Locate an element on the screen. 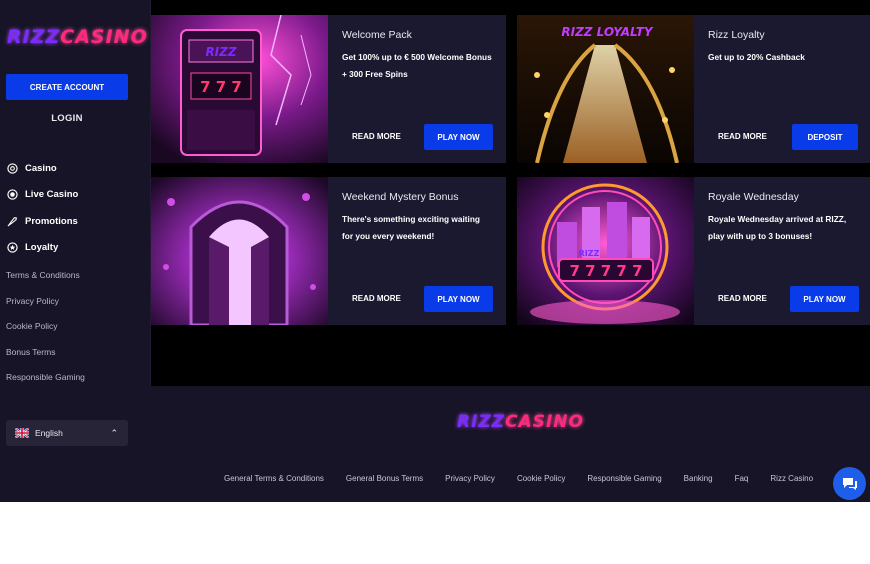 The width and height of the screenshot is (870, 564). language-label: English is located at coordinates (49, 433).